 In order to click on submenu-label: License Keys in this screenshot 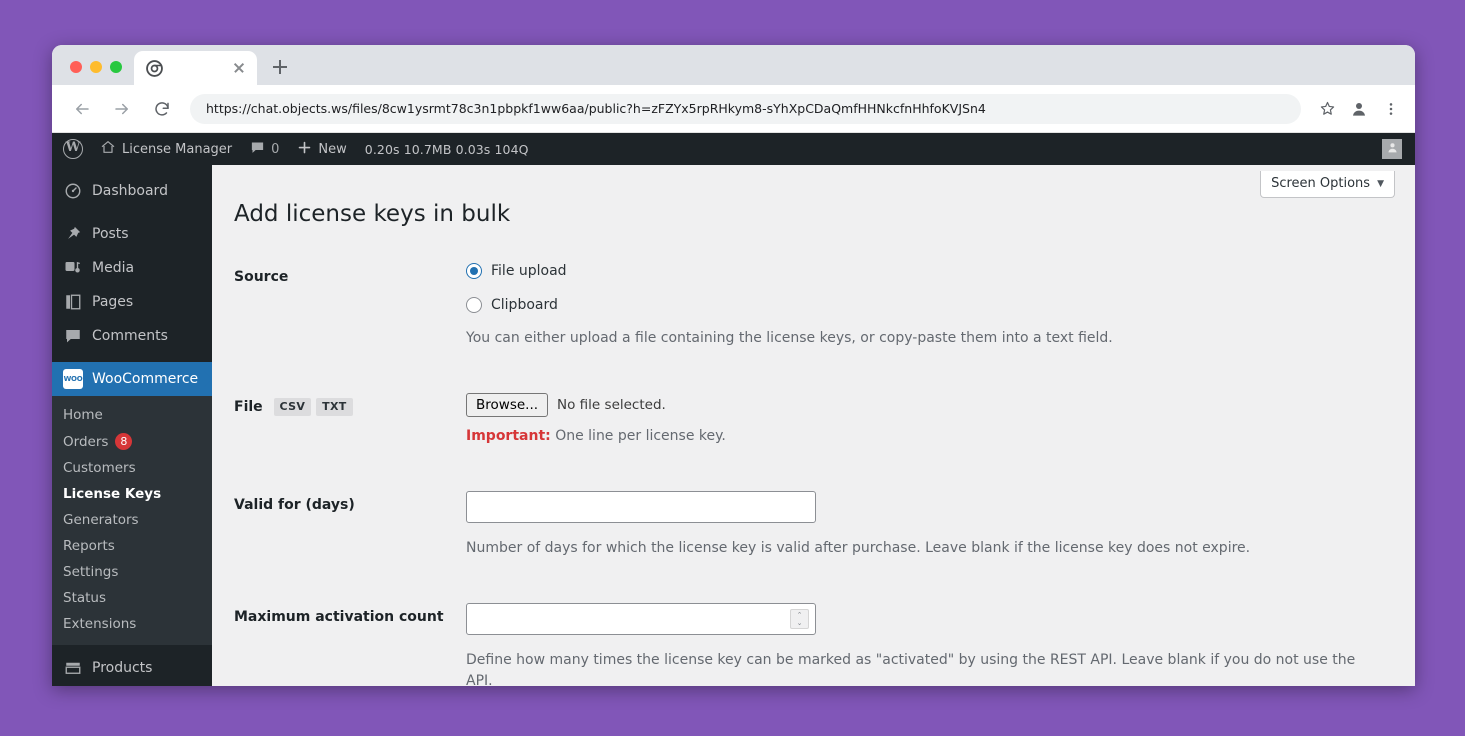, I will do `click(112, 494)`.